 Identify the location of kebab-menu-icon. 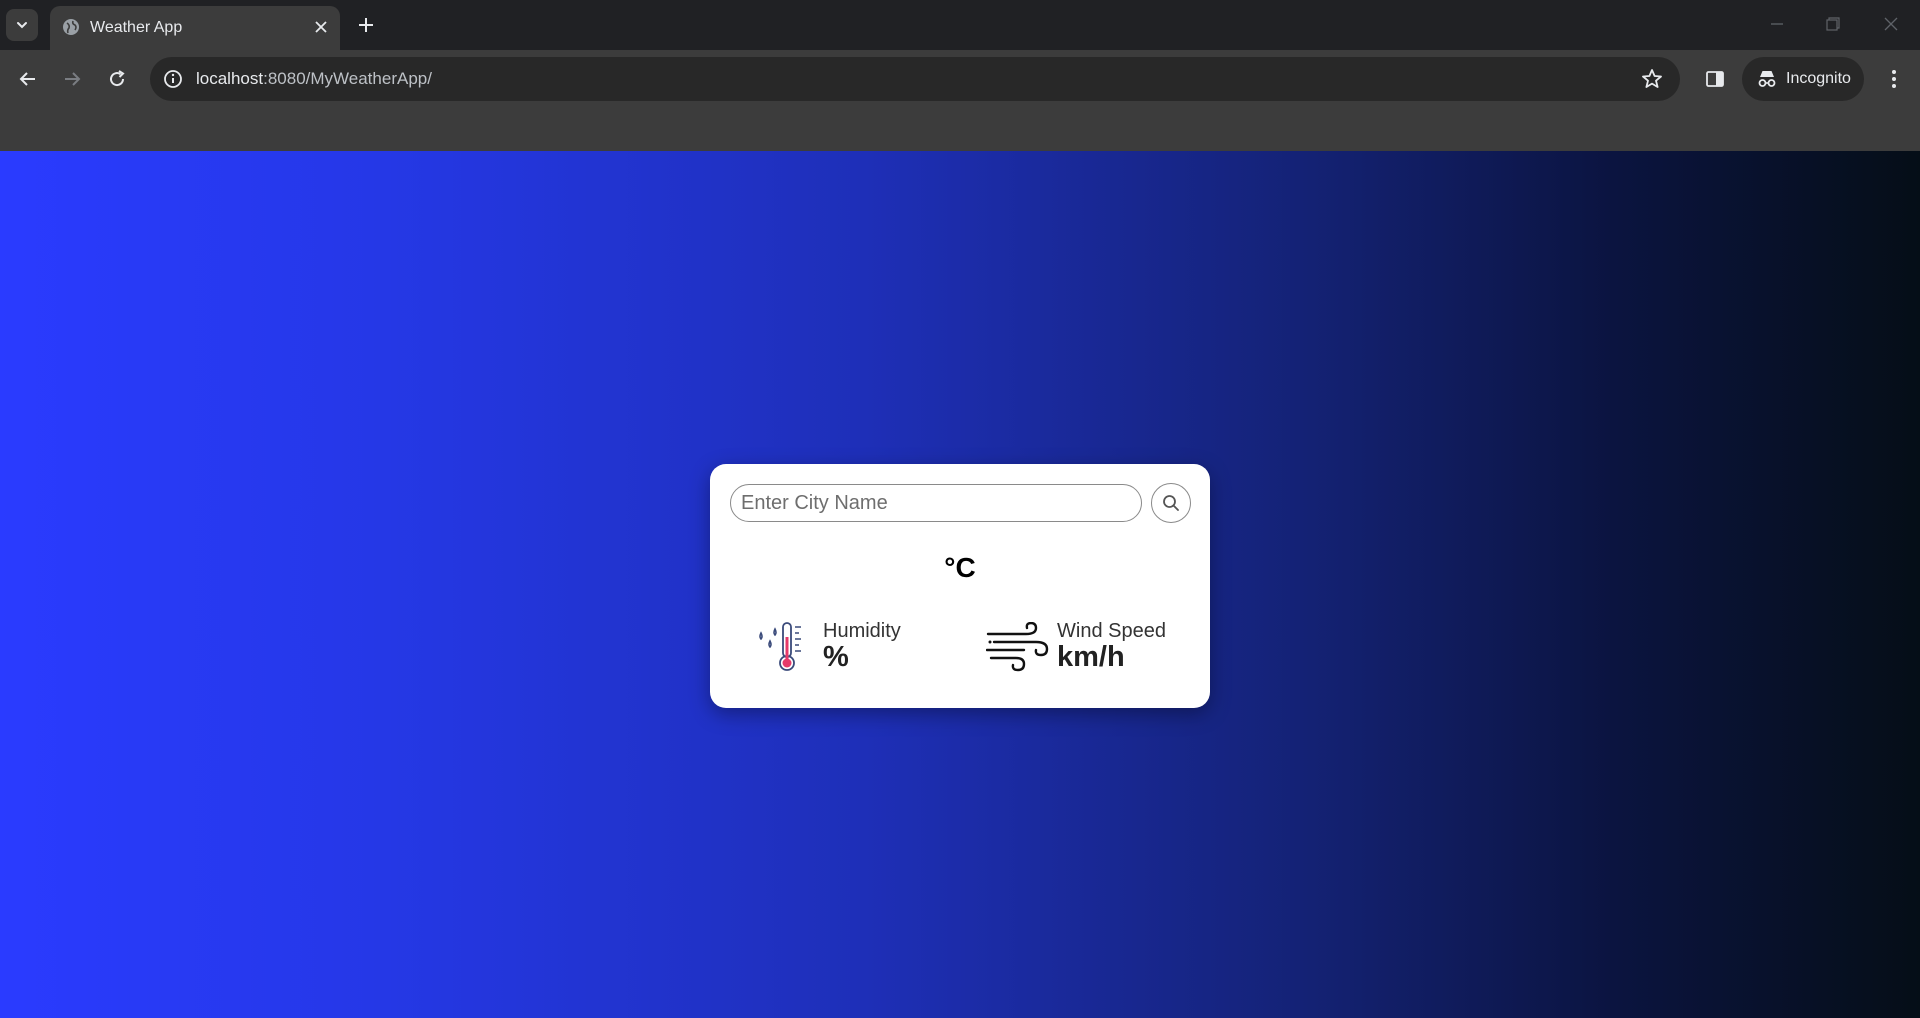
(1894, 79).